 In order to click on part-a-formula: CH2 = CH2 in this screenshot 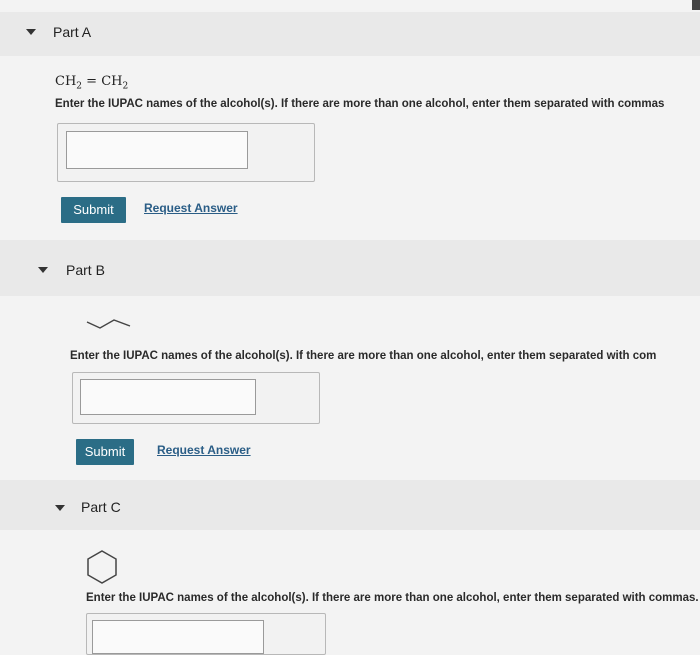, I will do `click(92, 83)`.